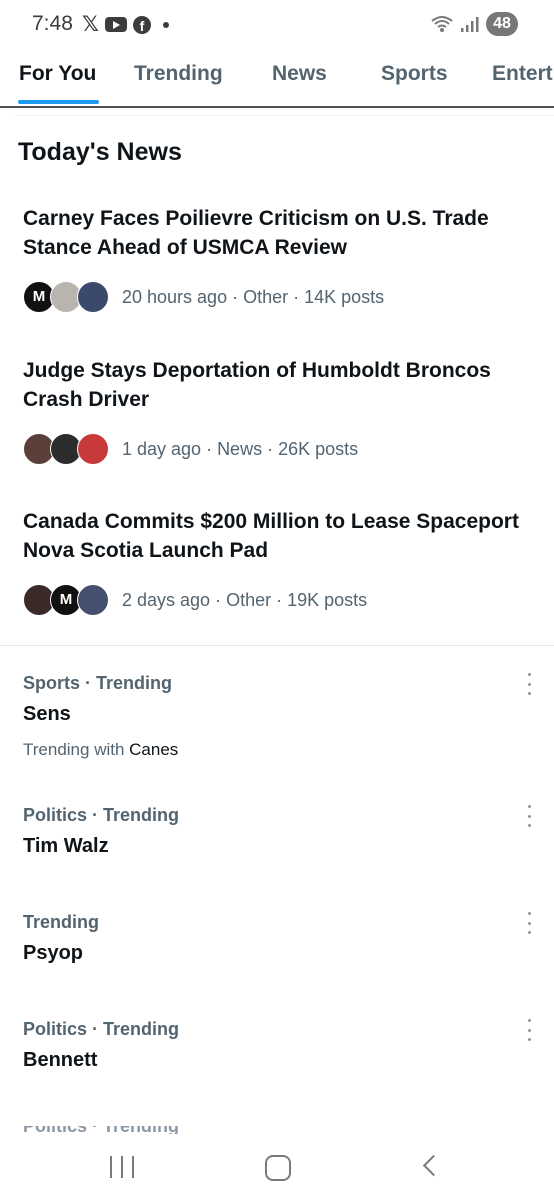  Describe the element at coordinates (100, 152) in the screenshot. I see `section-title: Today's News` at that location.